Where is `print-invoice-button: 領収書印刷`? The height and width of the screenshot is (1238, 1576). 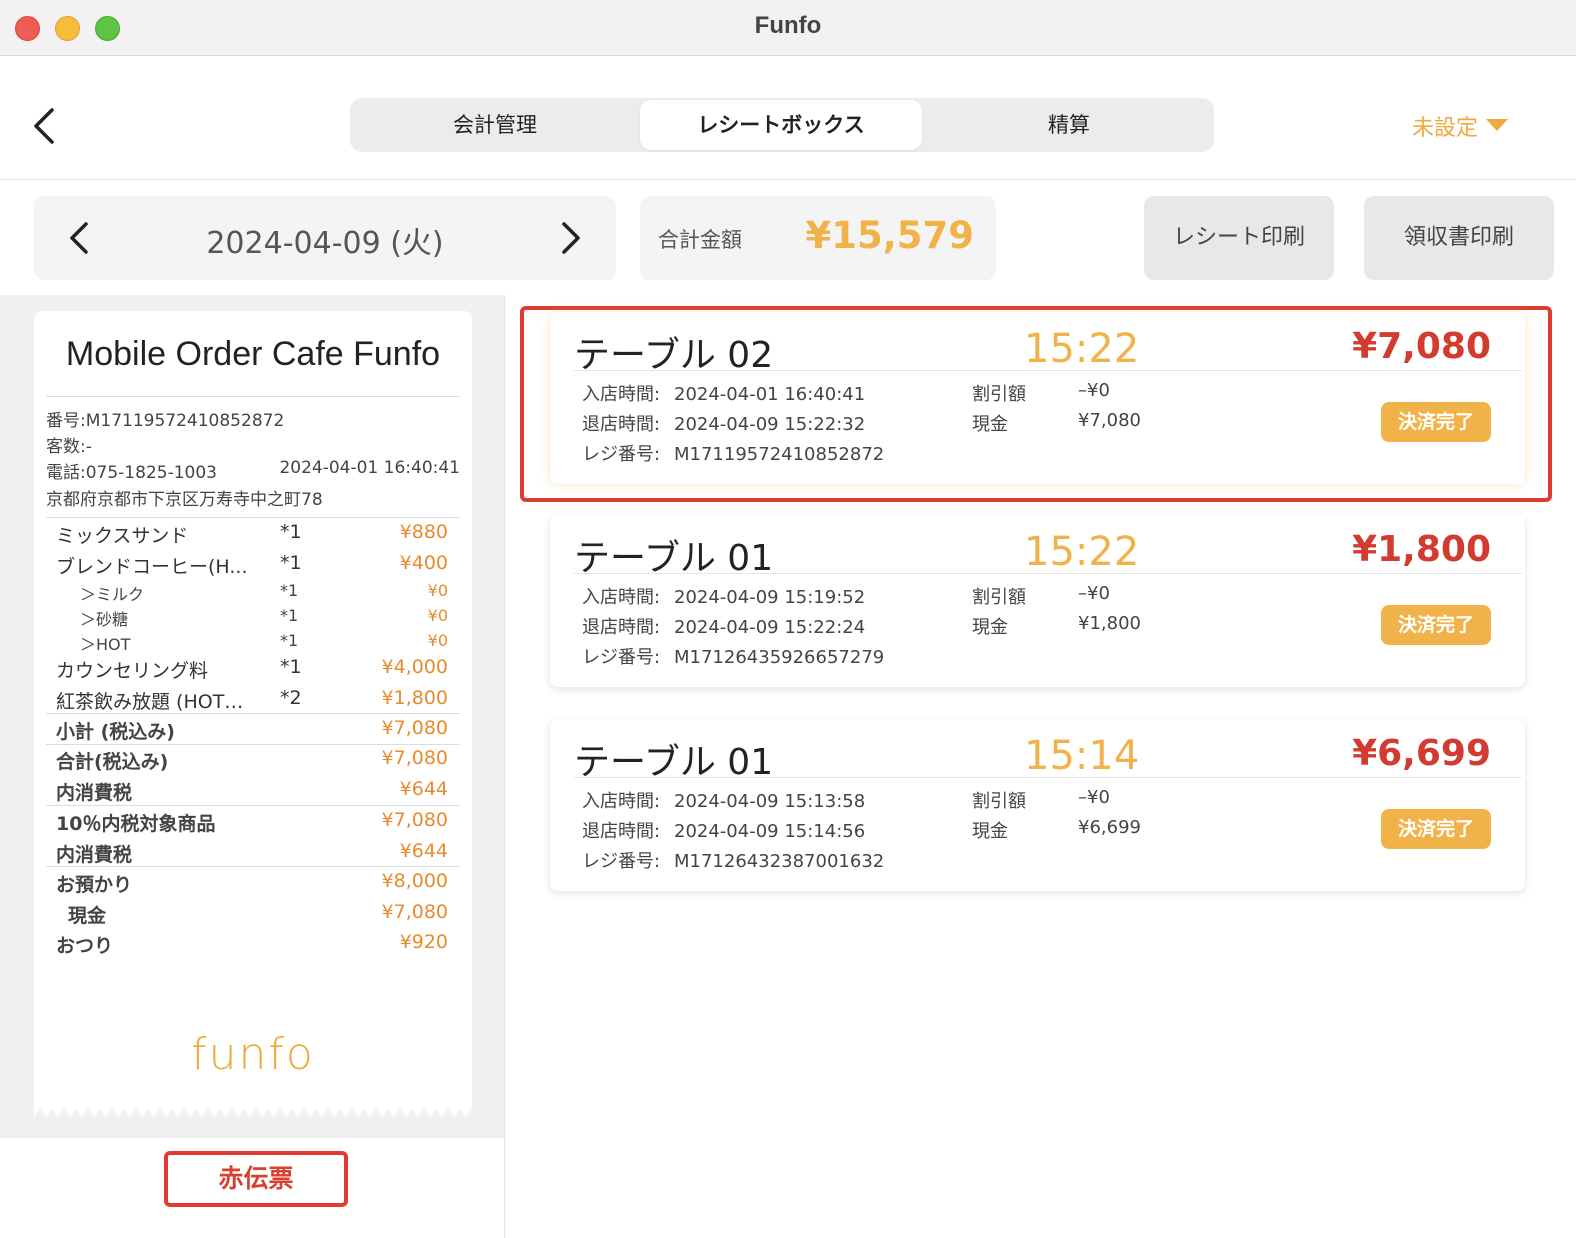 print-invoice-button: 領収書印刷 is located at coordinates (1459, 238).